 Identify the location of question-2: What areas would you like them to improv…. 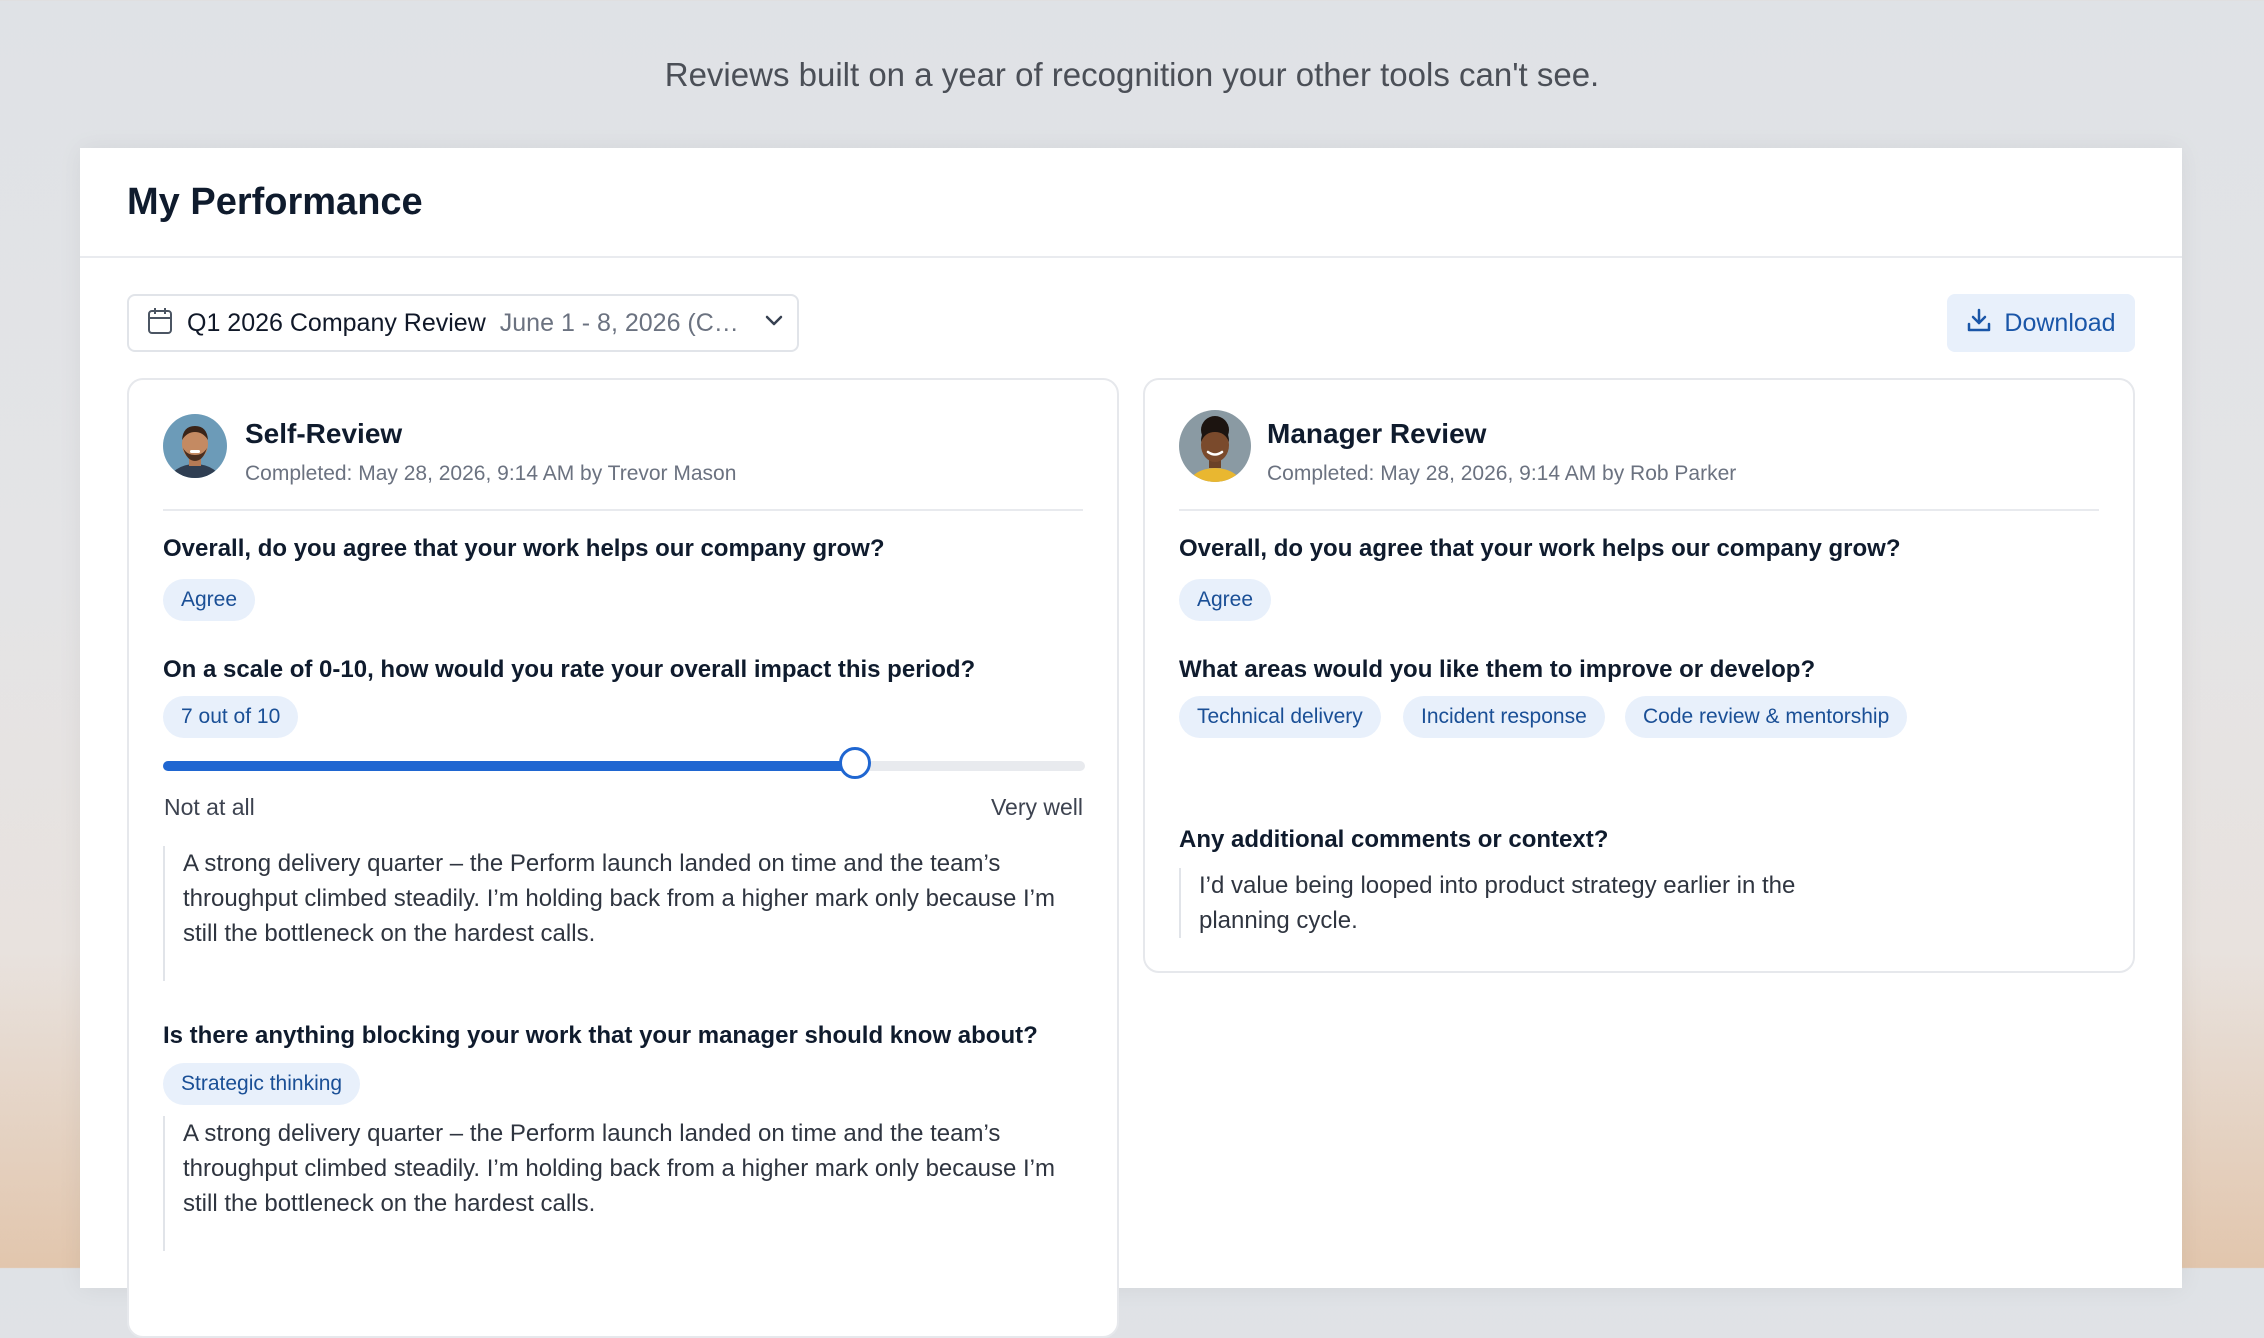
(1497, 669).